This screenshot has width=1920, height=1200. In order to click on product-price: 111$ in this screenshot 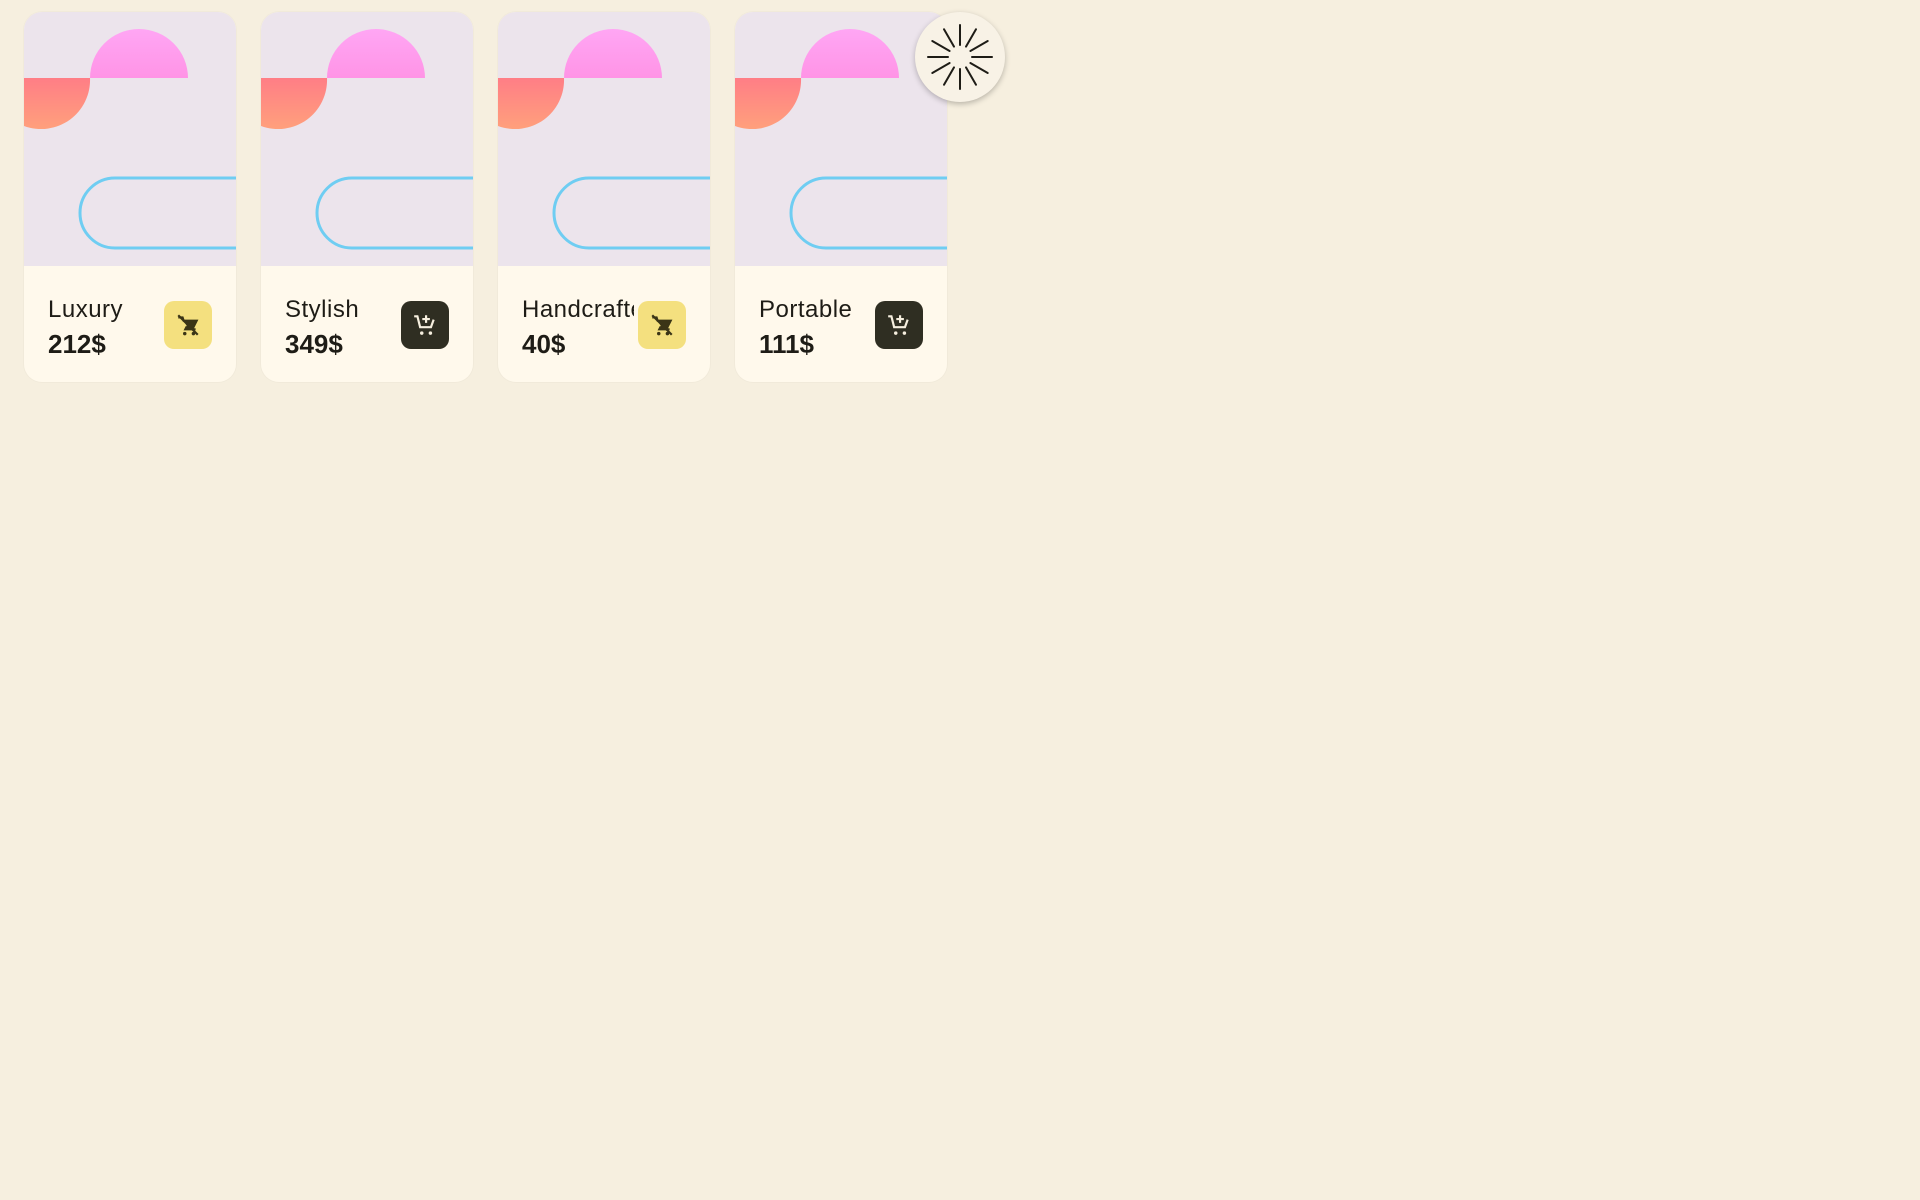, I will do `click(786, 344)`.